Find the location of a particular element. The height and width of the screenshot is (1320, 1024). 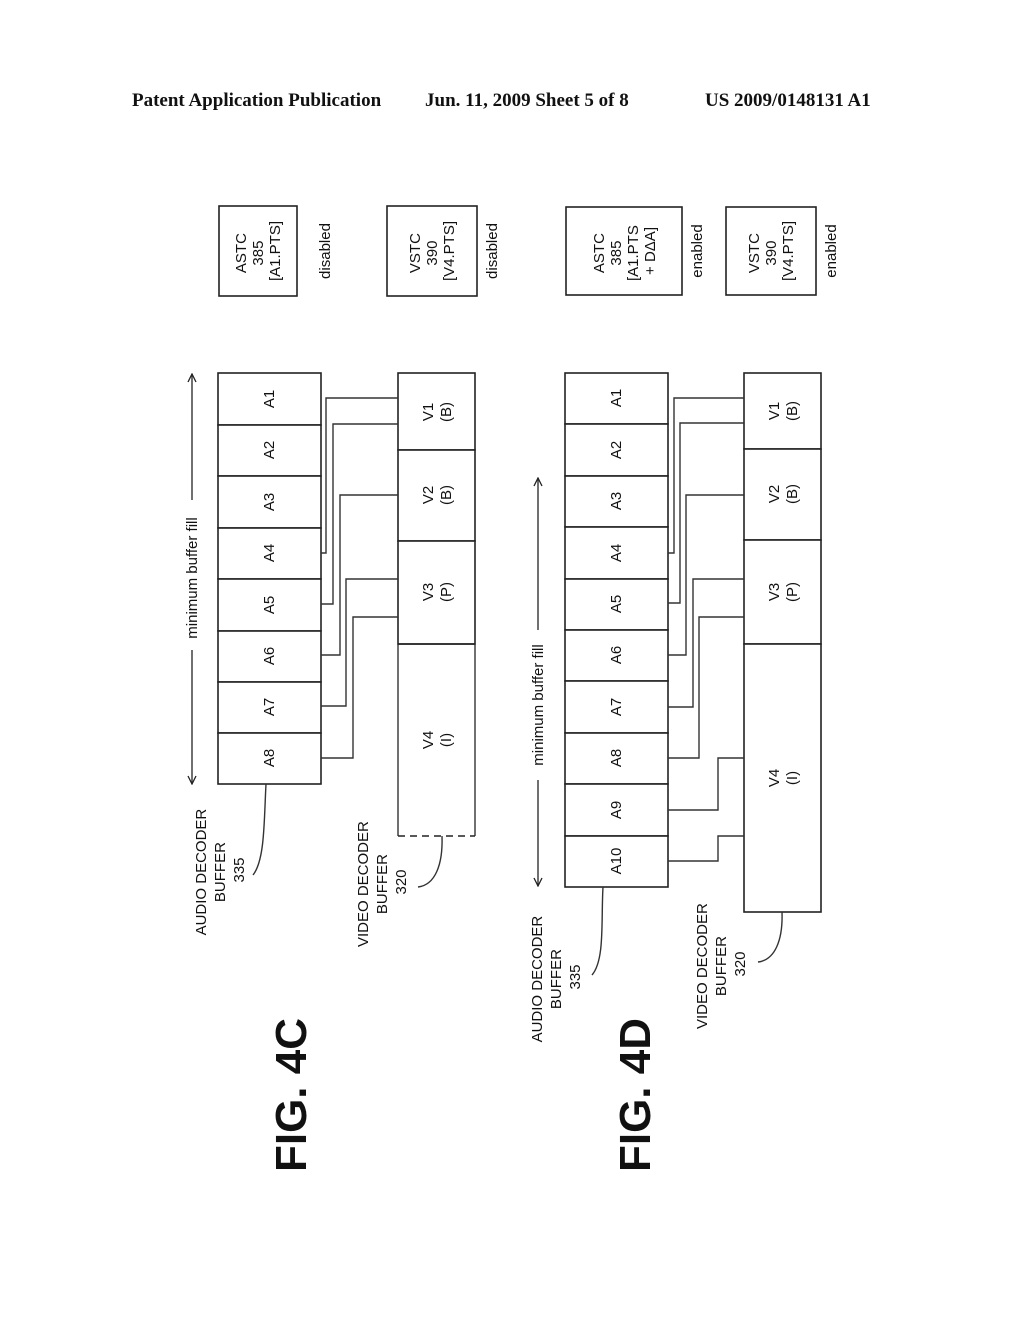

audio-decoder-buffer: A1 A2 A3 A4 A5 A6 A7 A8 A9 A10 is located at coordinates (616, 630).